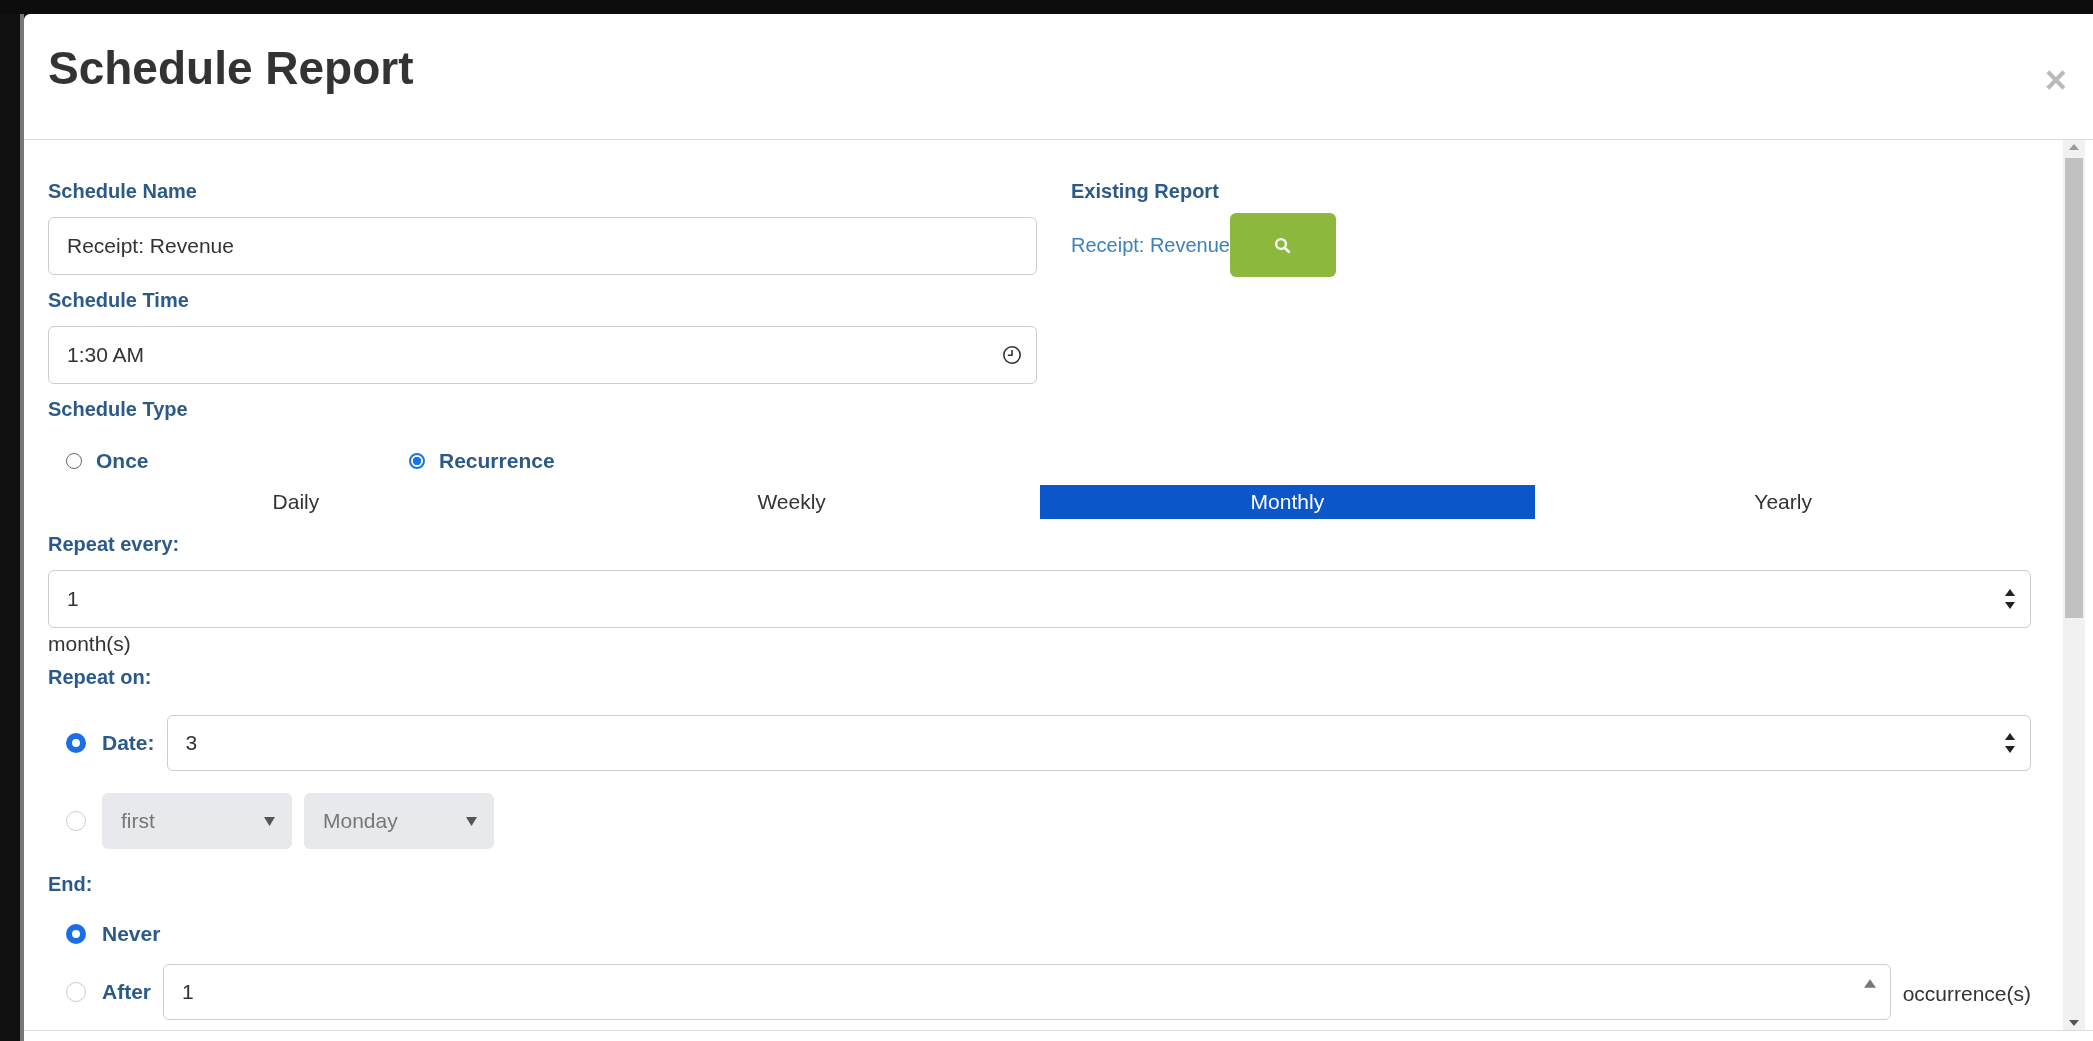 This screenshot has width=2093, height=1041. What do you see at coordinates (2074, 585) in the screenshot?
I see `scrollbar` at bounding box center [2074, 585].